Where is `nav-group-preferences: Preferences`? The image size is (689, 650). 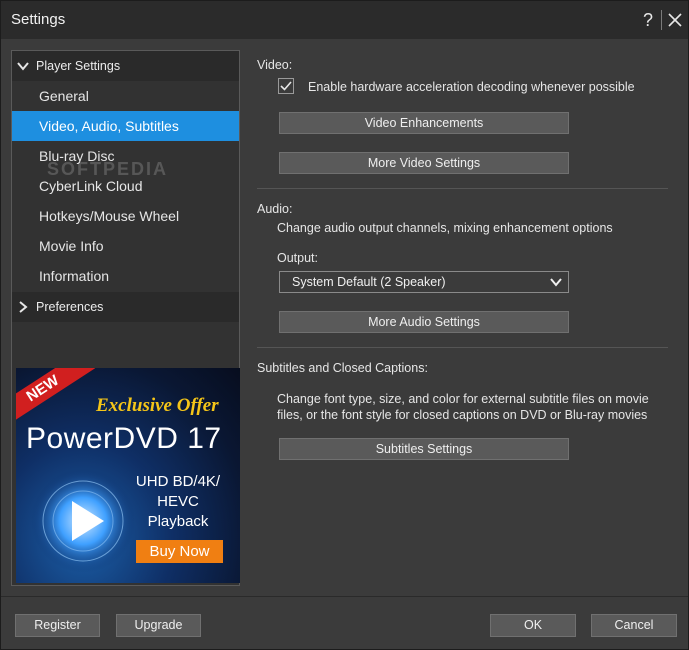 nav-group-preferences: Preferences is located at coordinates (125, 307).